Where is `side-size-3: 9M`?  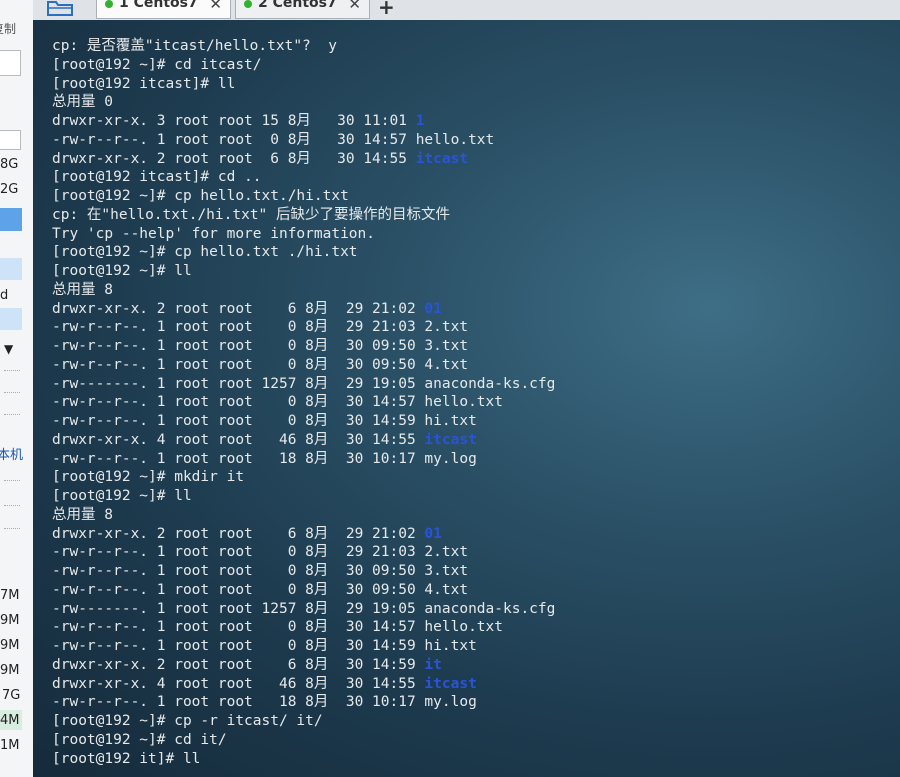 side-size-3: 9M is located at coordinates (10, 645).